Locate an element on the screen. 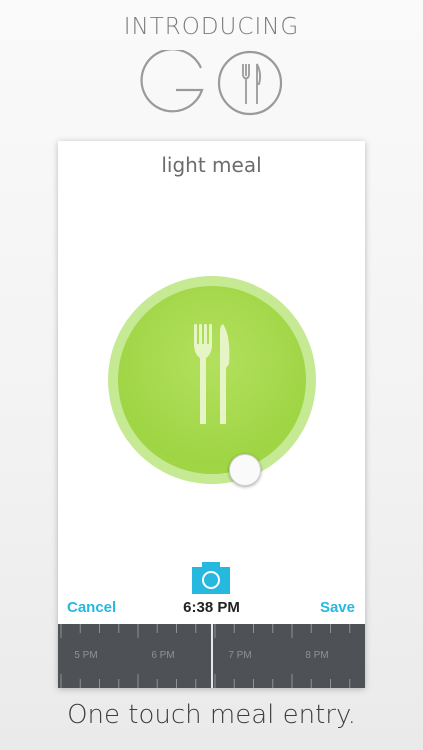 This screenshot has width=423, height=750. time-scrubber: 5 PM 6 PM 7 PM 8 PM is located at coordinates (211, 656).